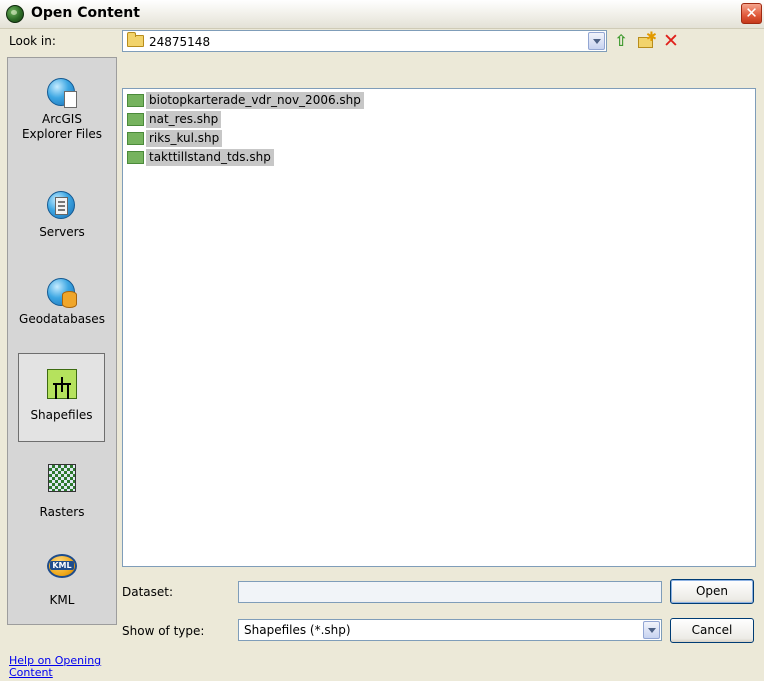 Image resolution: width=764 pixels, height=681 pixels. Describe the element at coordinates (255, 100) in the screenshot. I see `file-name: biotopkarterade_vdr_nov_2006.shp` at that location.